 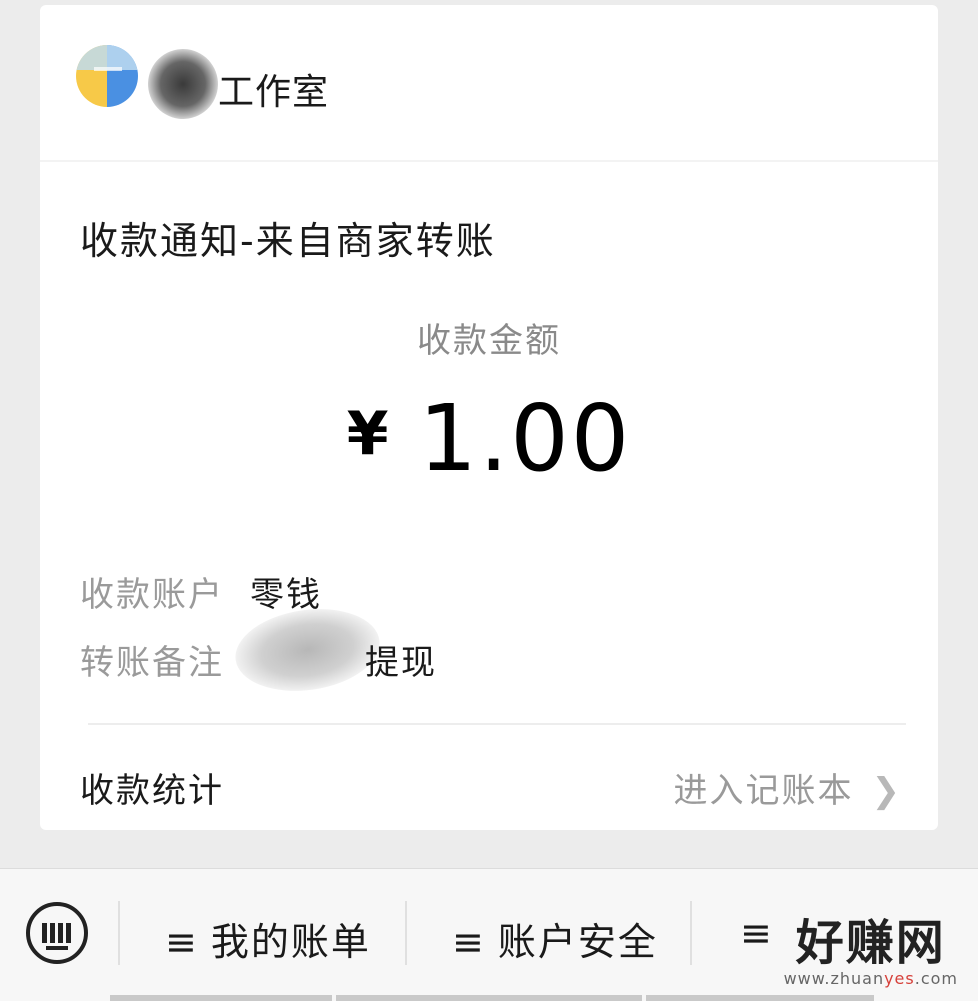 I want to click on menu-my-bills: ≡ 我的账单, so click(x=268, y=938).